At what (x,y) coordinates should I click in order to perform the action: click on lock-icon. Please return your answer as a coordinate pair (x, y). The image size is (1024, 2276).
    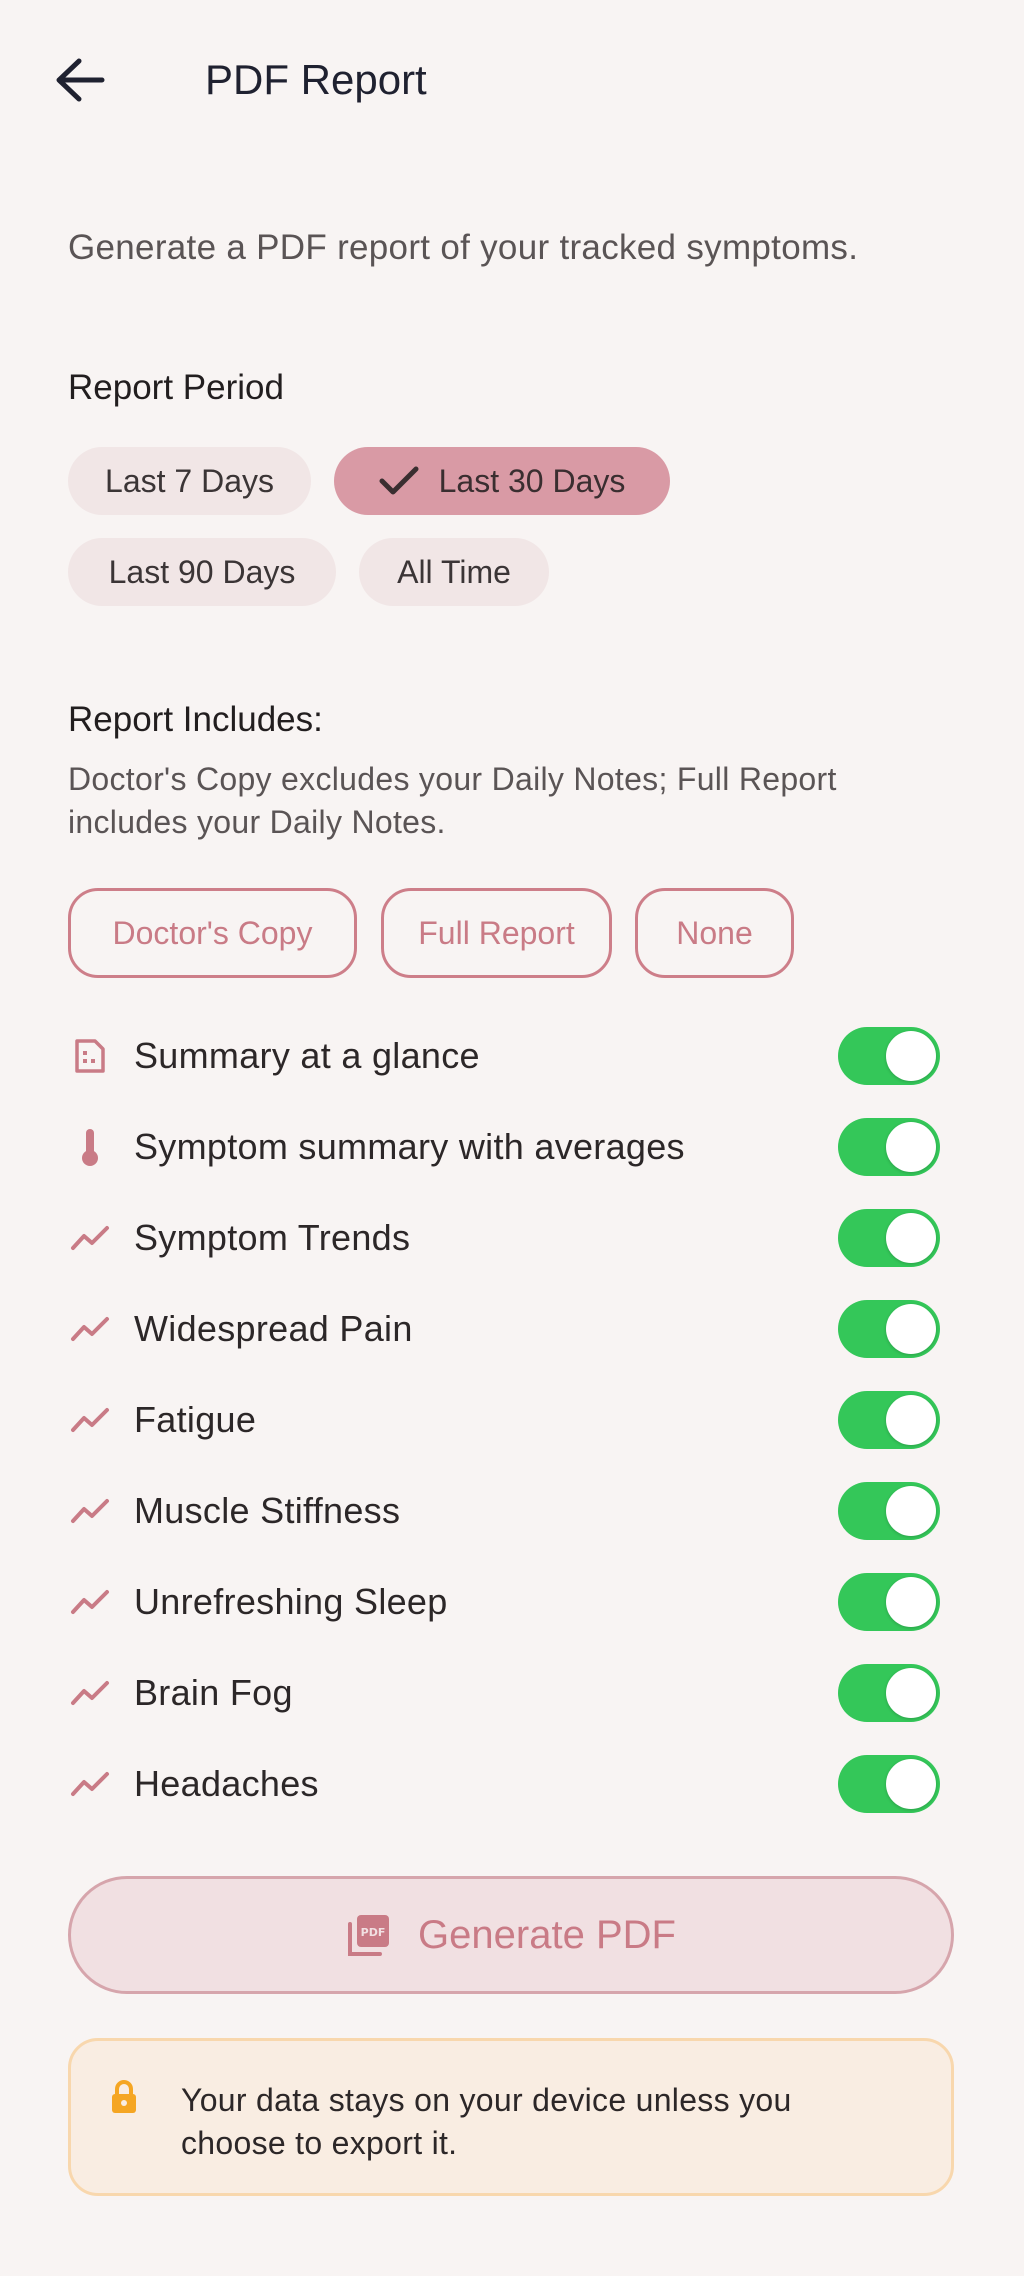
    Looking at the image, I should click on (124, 2099).